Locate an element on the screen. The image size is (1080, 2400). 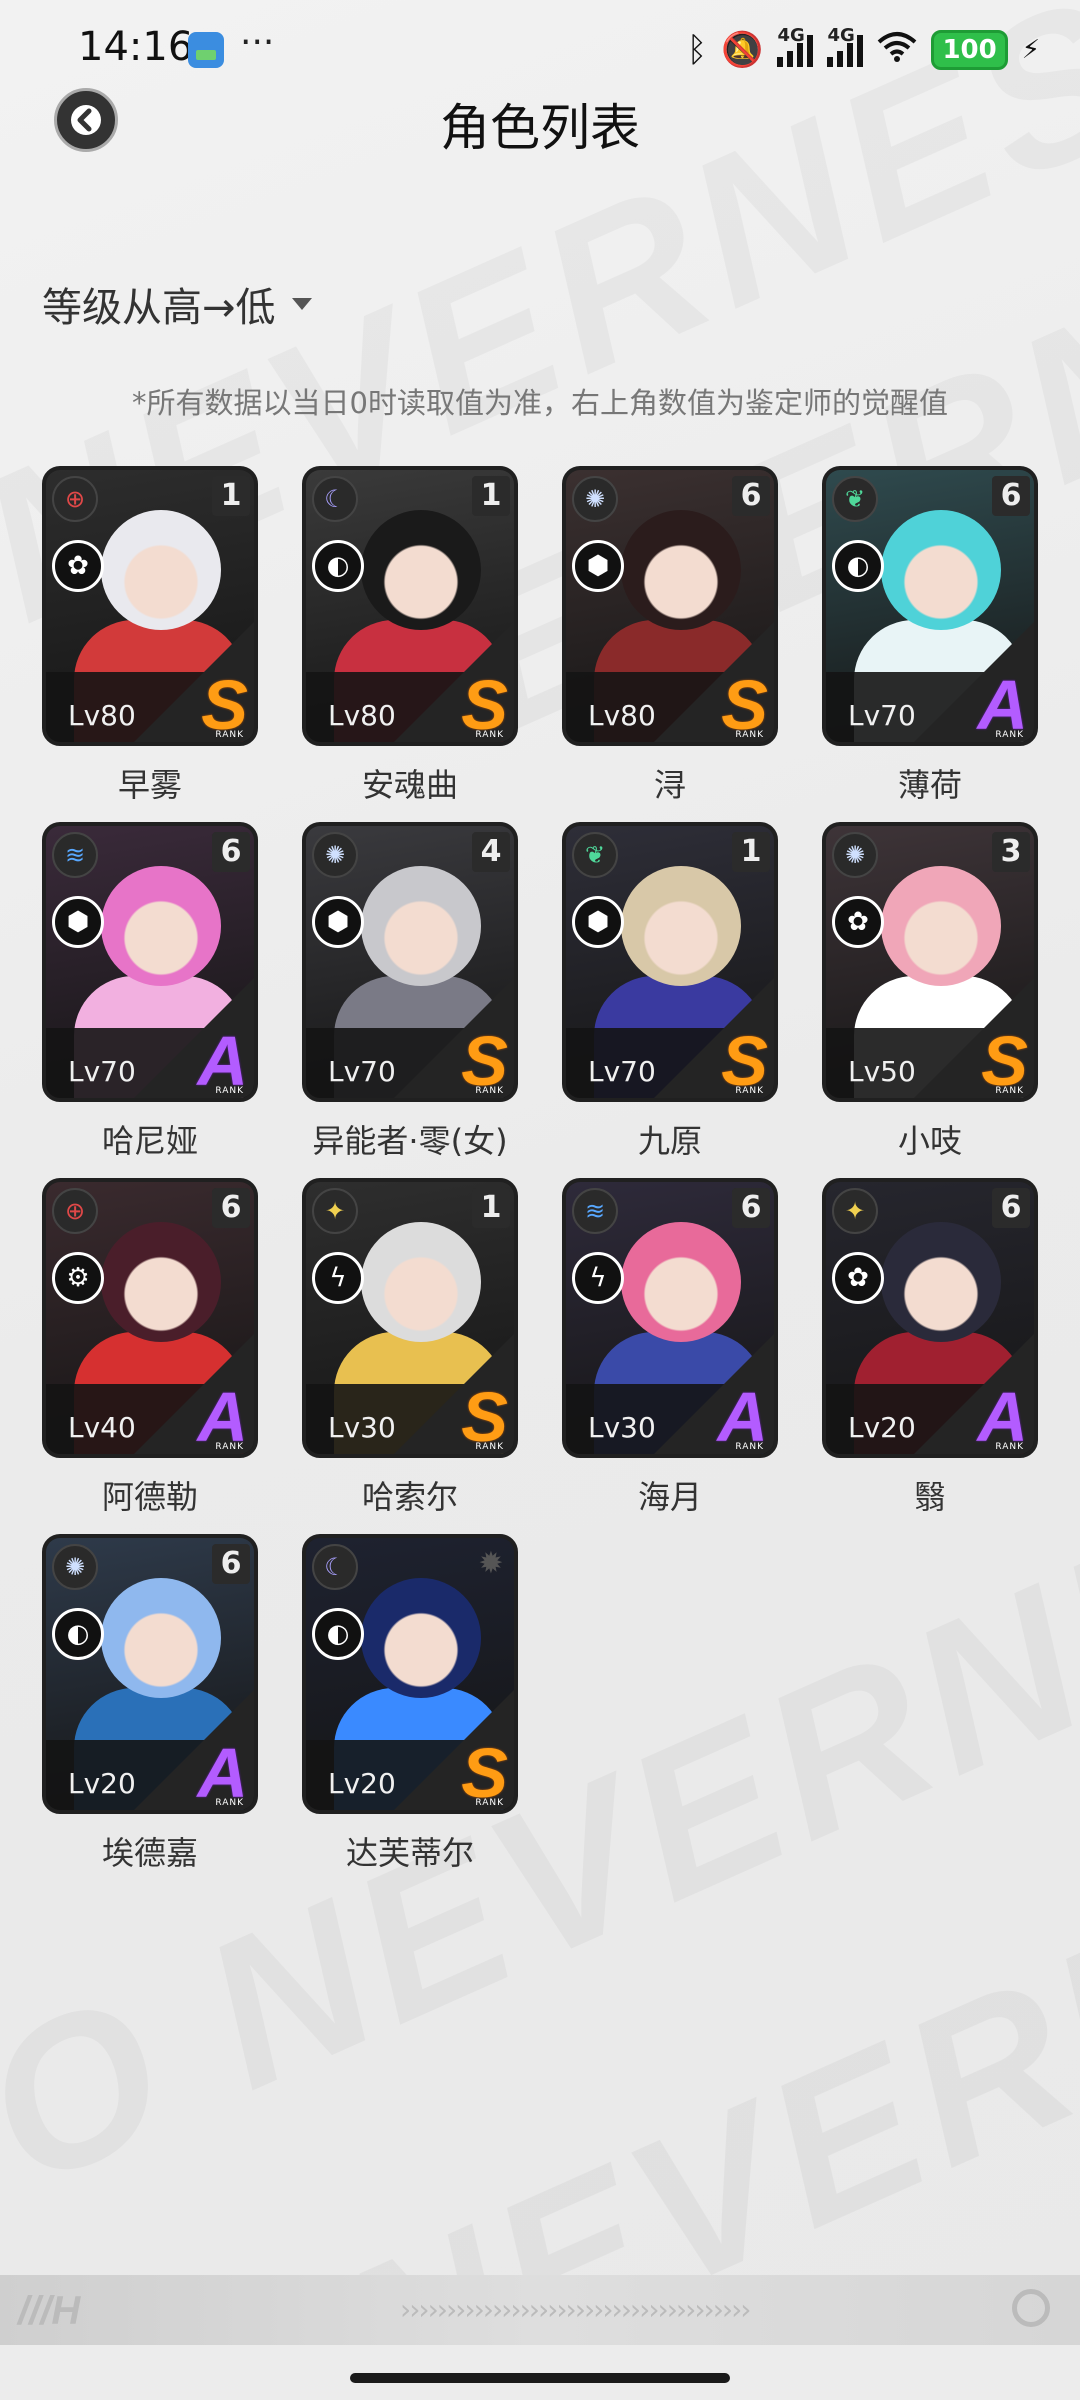
character-card: ⊕ ✿ 1 Lv80 S RANK 早雾 is located at coordinates (150, 636).